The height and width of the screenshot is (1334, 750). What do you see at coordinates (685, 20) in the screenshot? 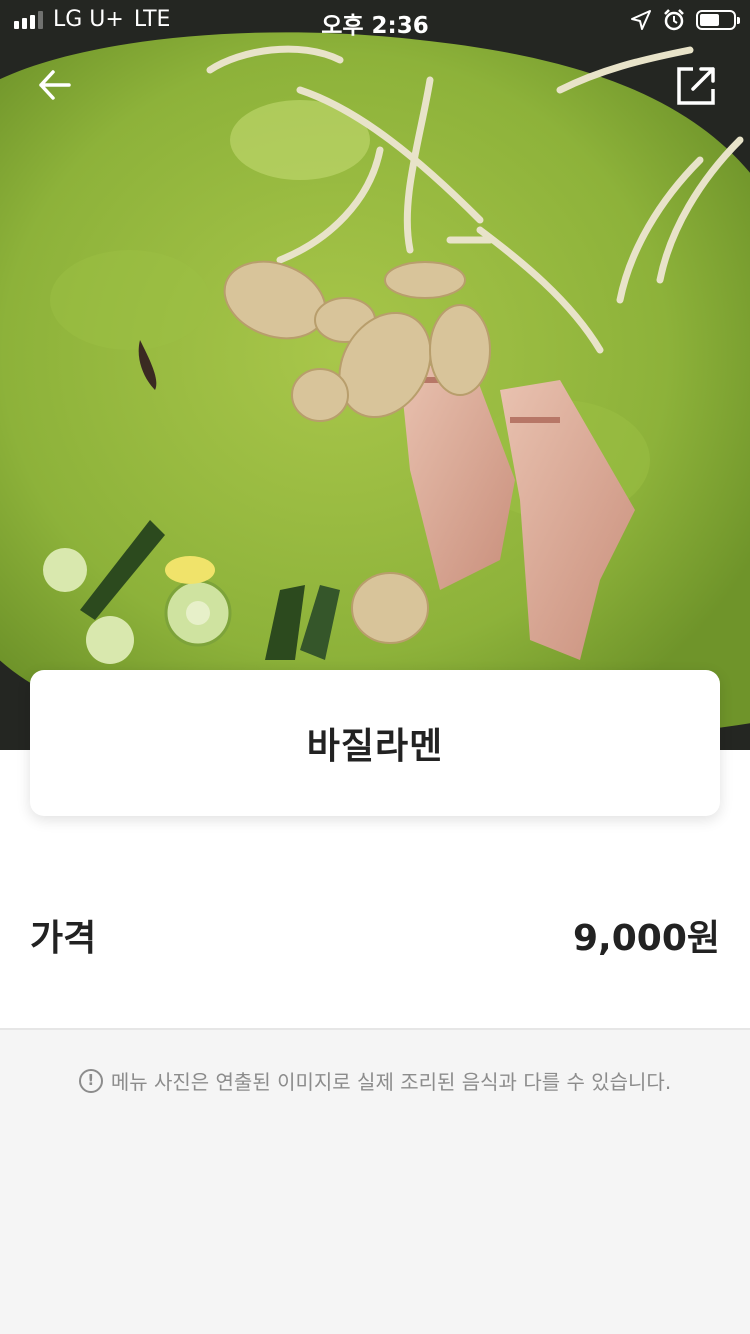
I see `status-right` at bounding box center [685, 20].